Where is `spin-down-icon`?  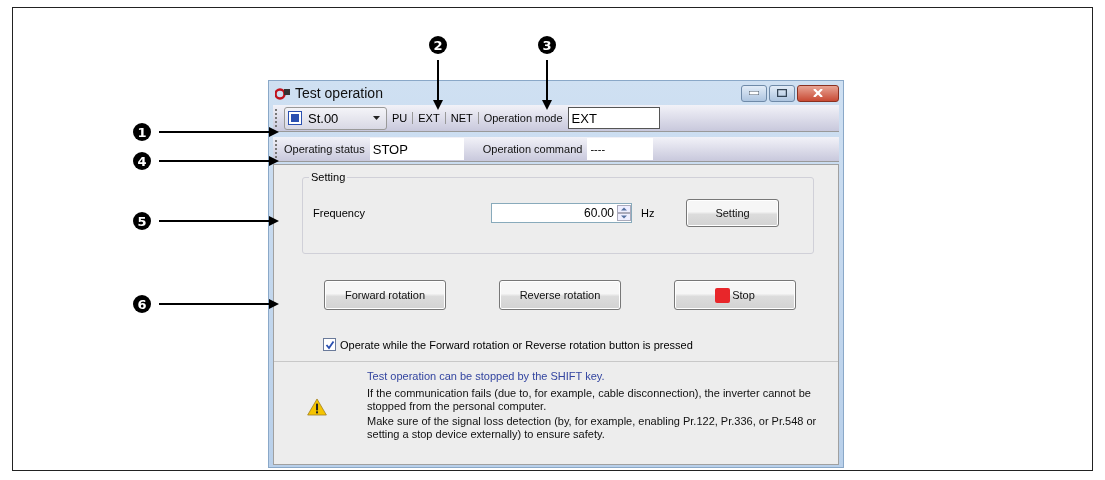 spin-down-icon is located at coordinates (624, 217).